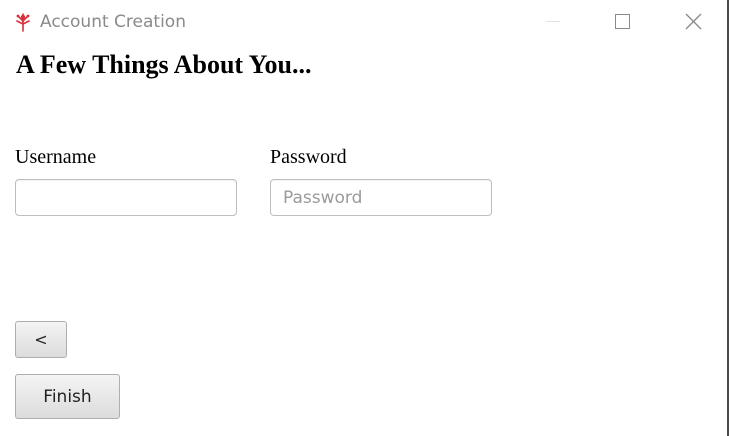  Describe the element at coordinates (113, 22) in the screenshot. I see `window-title: Account Creation` at that location.